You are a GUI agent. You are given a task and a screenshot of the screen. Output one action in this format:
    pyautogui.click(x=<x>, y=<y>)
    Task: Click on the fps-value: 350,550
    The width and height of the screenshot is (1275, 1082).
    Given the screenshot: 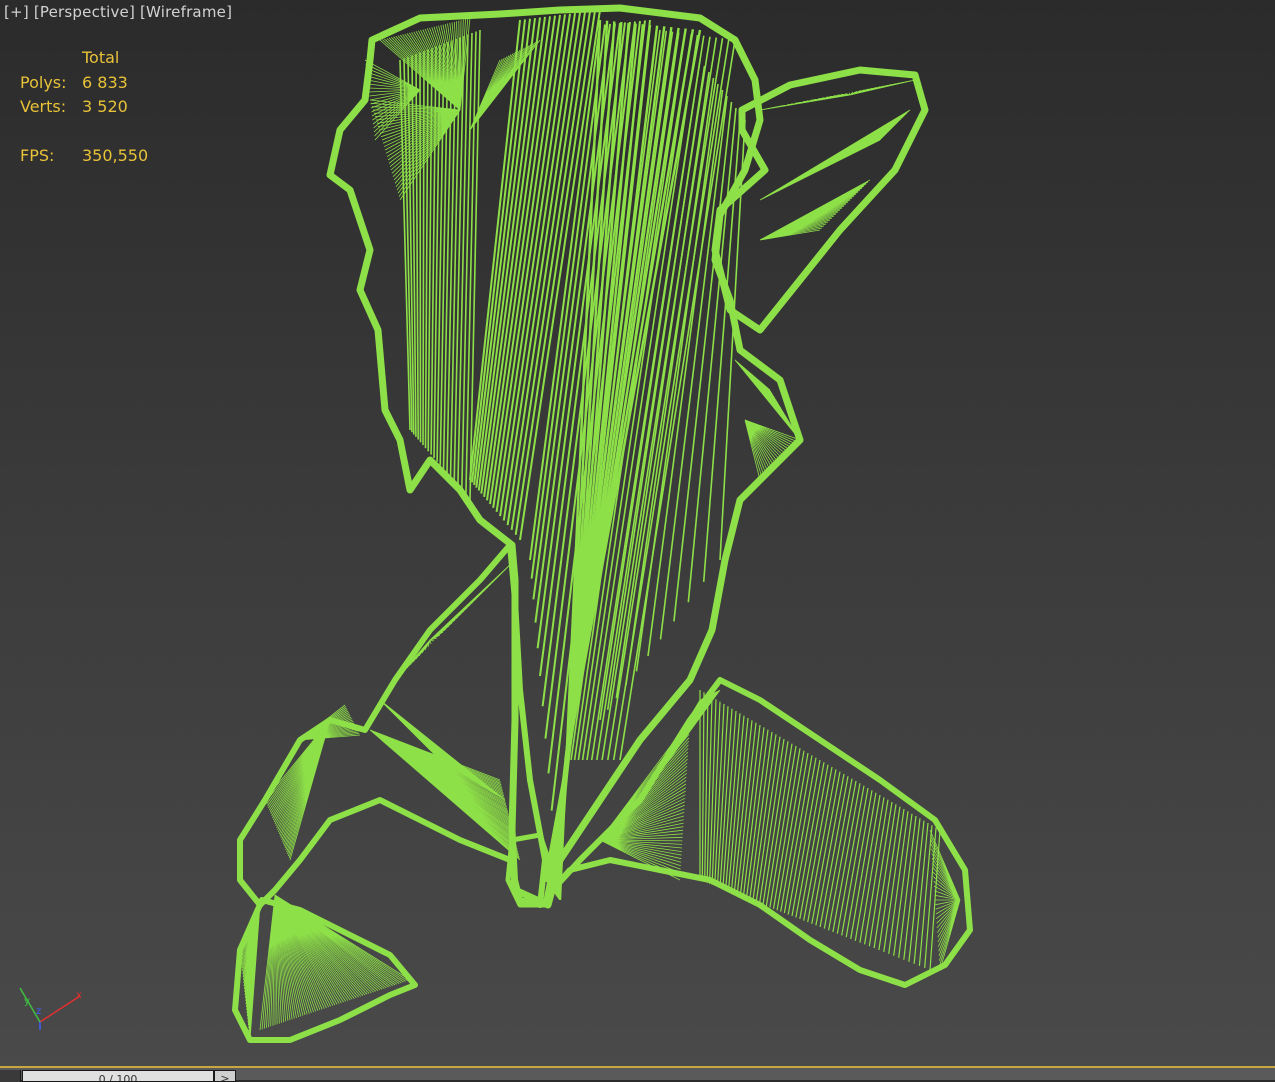 What is the action you would take?
    pyautogui.click(x=115, y=155)
    